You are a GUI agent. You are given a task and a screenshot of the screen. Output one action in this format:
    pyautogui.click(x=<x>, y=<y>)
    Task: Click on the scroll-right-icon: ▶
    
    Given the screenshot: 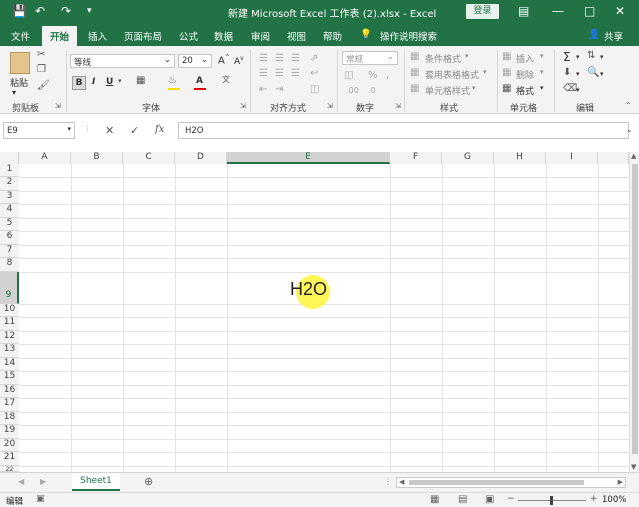 What is the action you would take?
    pyautogui.click(x=620, y=482)
    